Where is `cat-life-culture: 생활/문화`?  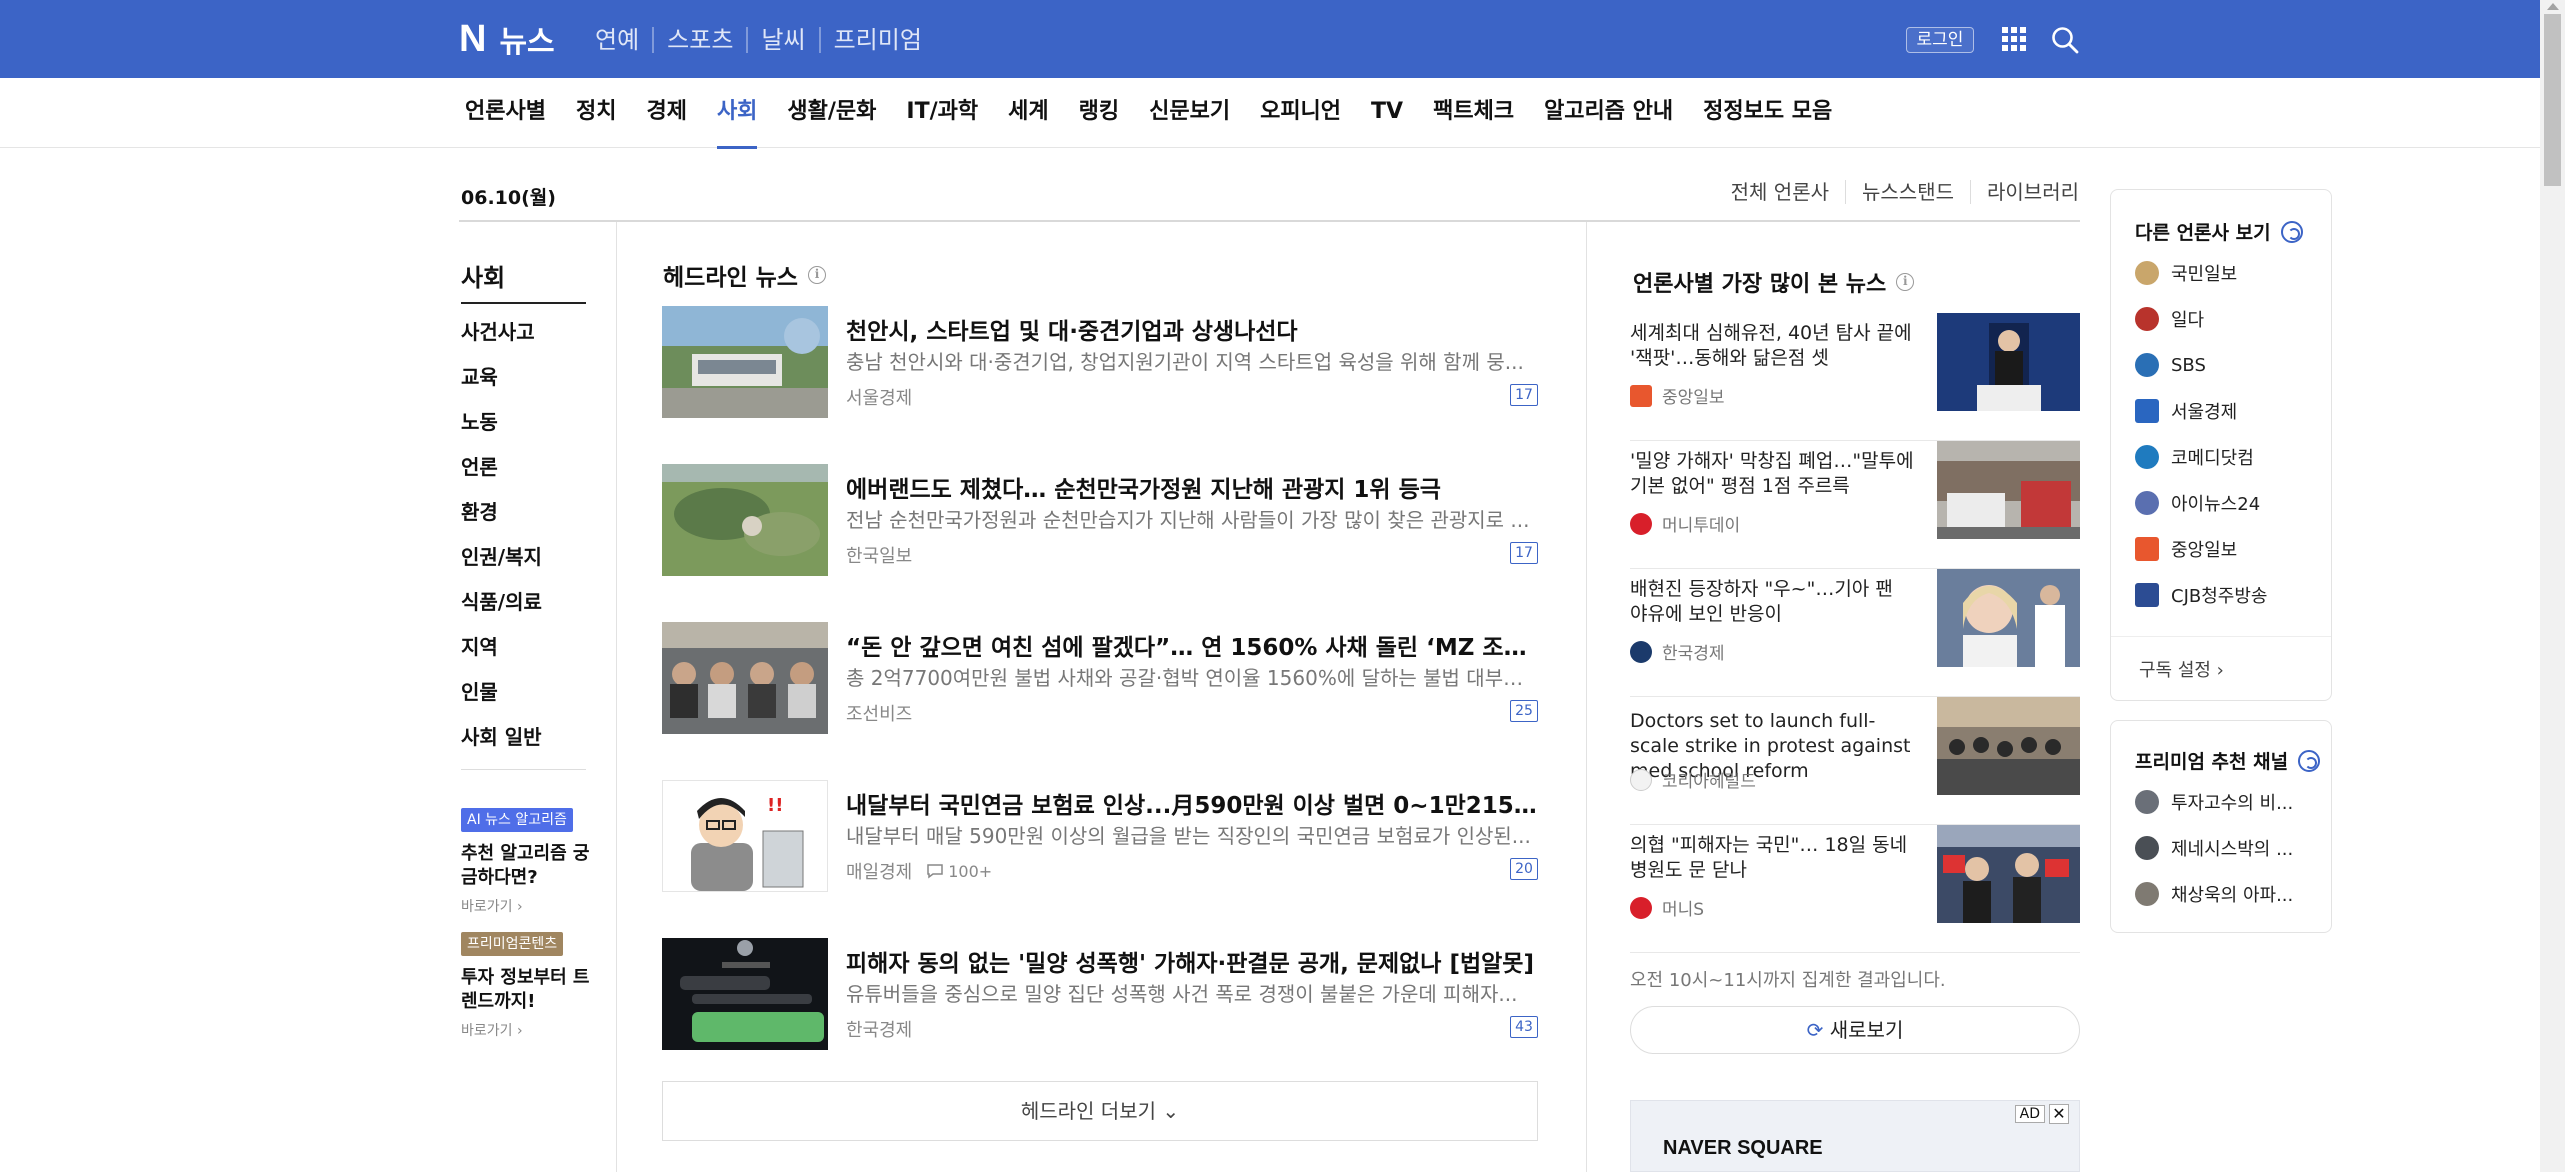
cat-life-culture: 생활/문화 is located at coordinates (831, 113).